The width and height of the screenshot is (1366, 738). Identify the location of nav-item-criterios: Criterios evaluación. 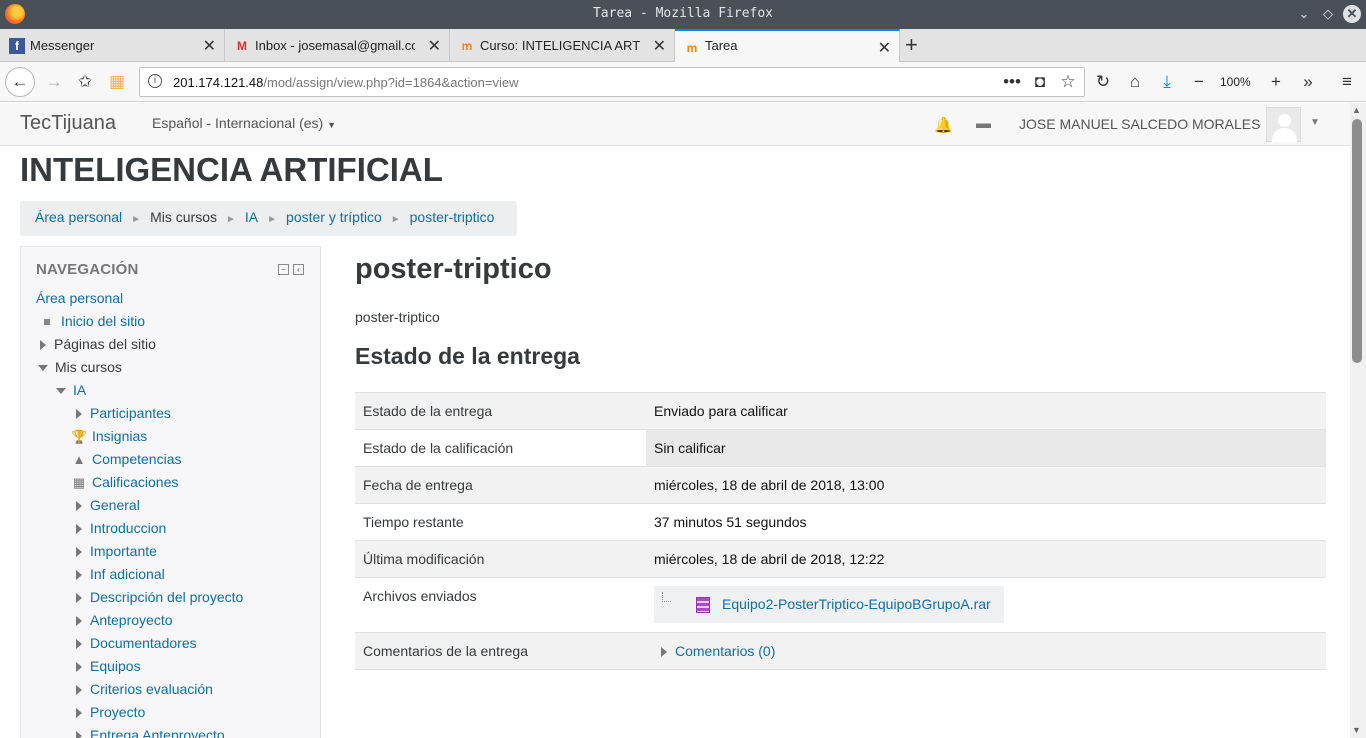
(144, 689).